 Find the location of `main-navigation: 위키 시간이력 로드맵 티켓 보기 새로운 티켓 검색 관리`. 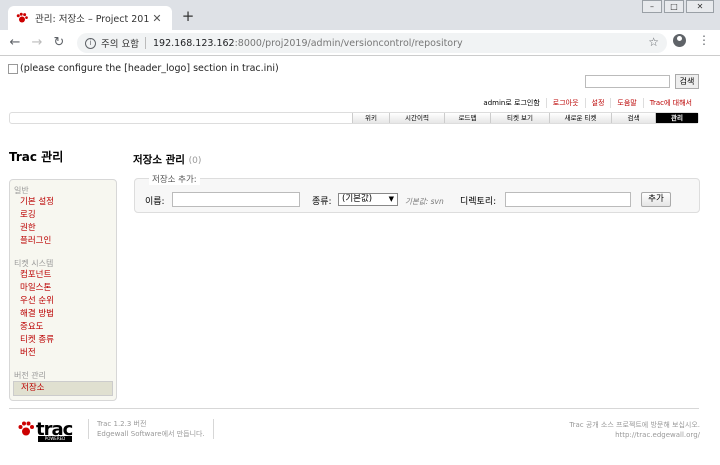

main-navigation: 위키 시간이력 로드맵 티켓 보기 새로운 티켓 검색 관리 is located at coordinates (354, 118).